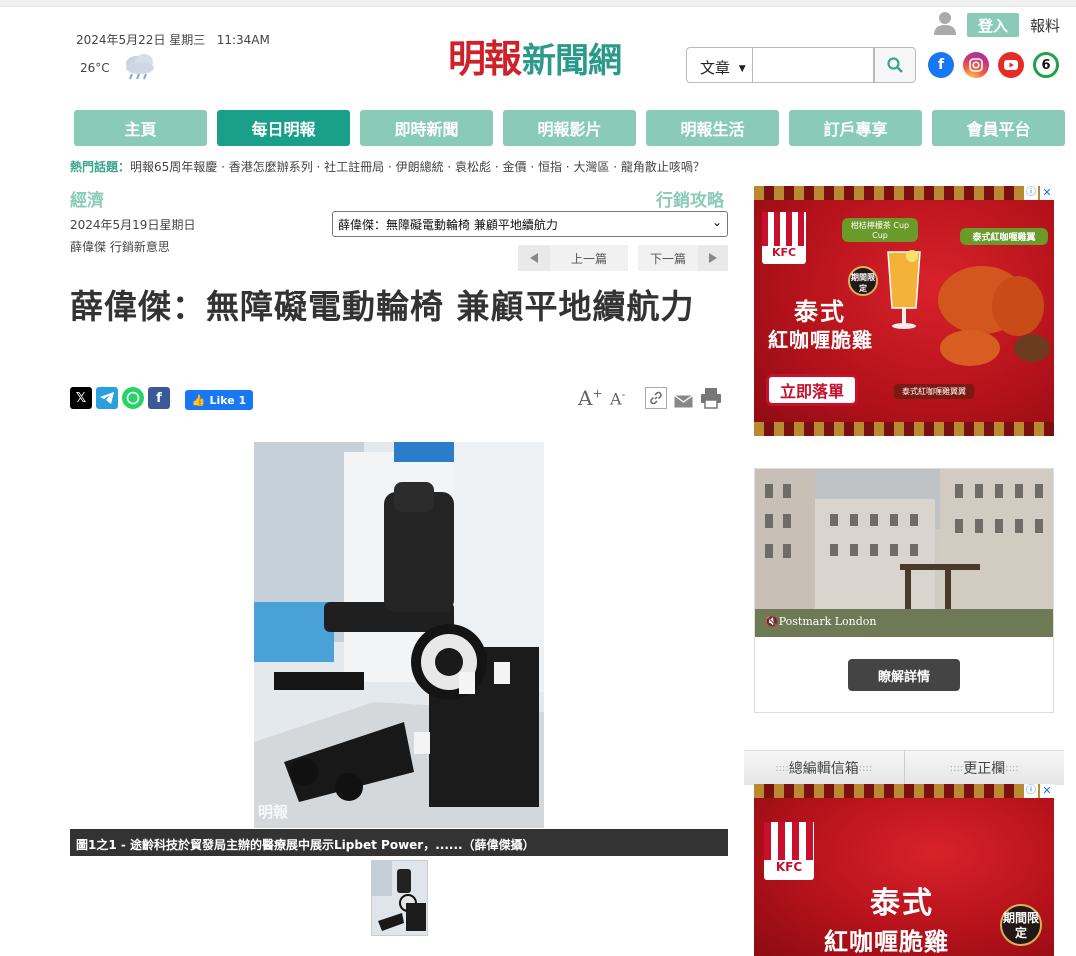 The image size is (1076, 956). Describe the element at coordinates (140, 66) in the screenshot. I see `rain-cloud-icon` at that location.